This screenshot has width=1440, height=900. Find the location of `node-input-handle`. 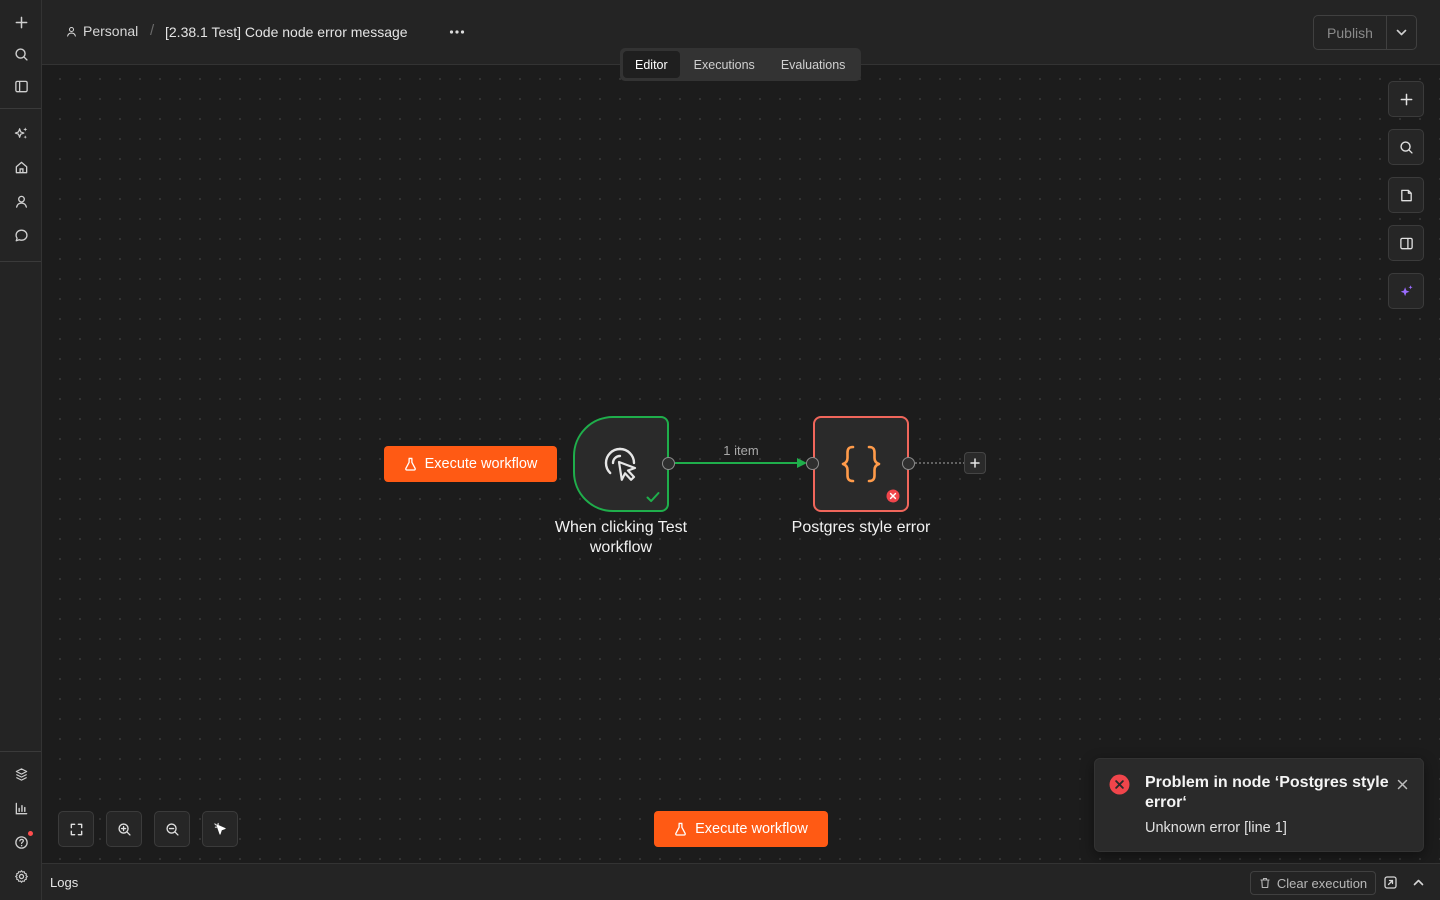

node-input-handle is located at coordinates (812, 463).